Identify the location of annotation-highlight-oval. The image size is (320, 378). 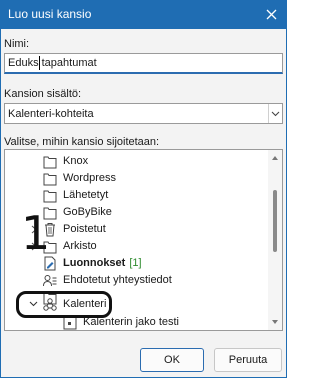
(64, 304).